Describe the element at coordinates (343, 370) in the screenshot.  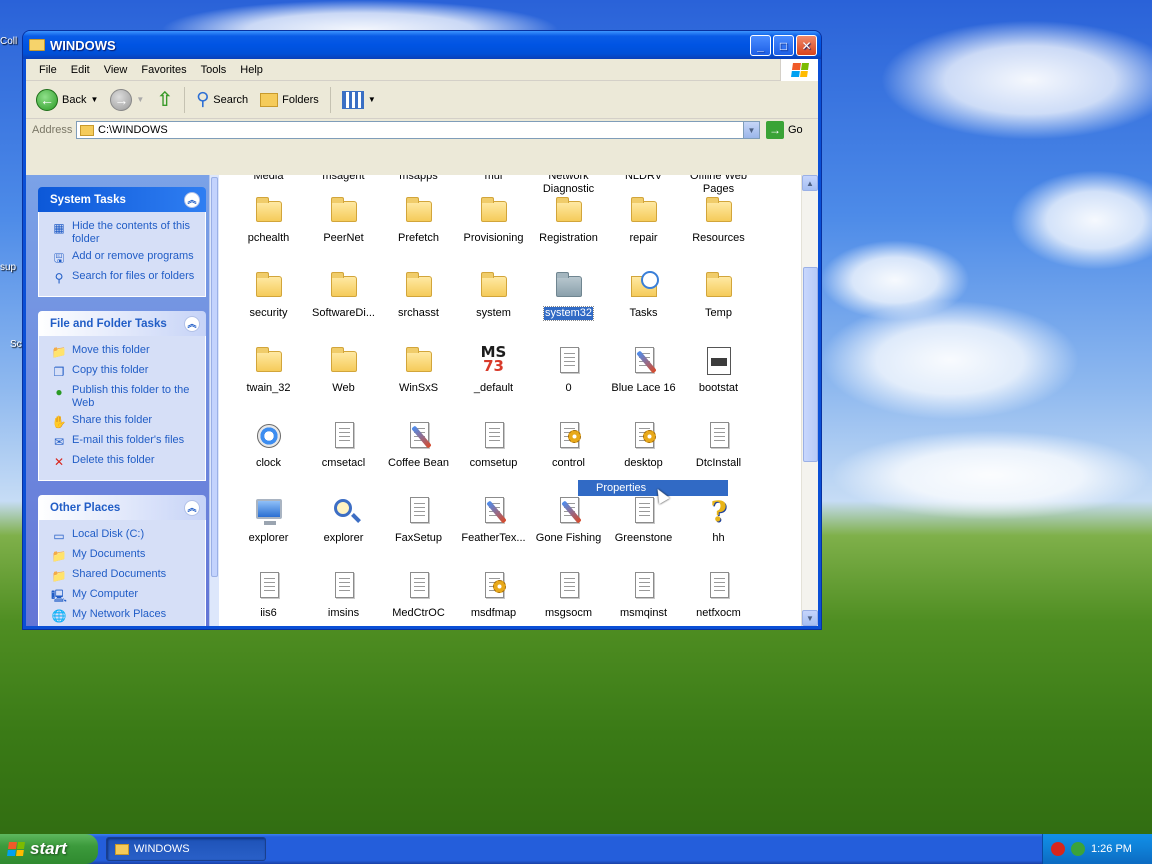
I see `file-item: Web` at that location.